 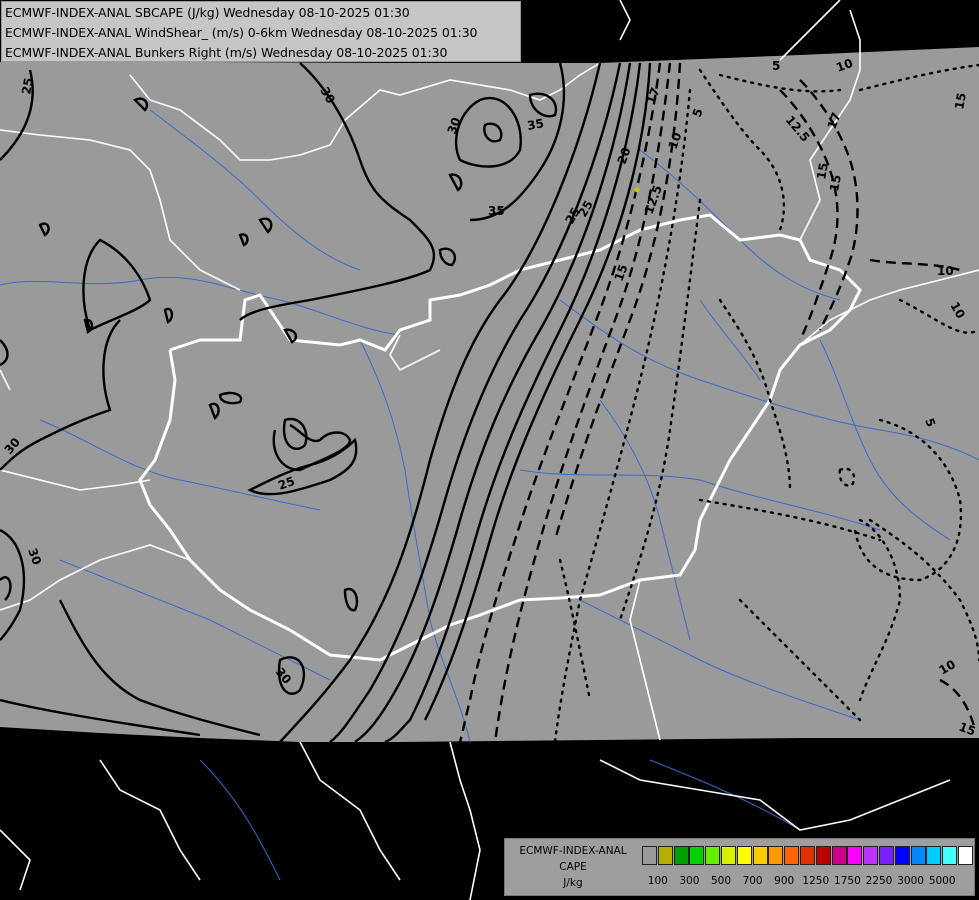 I want to click on cape-cell, so click(x=637, y=190).